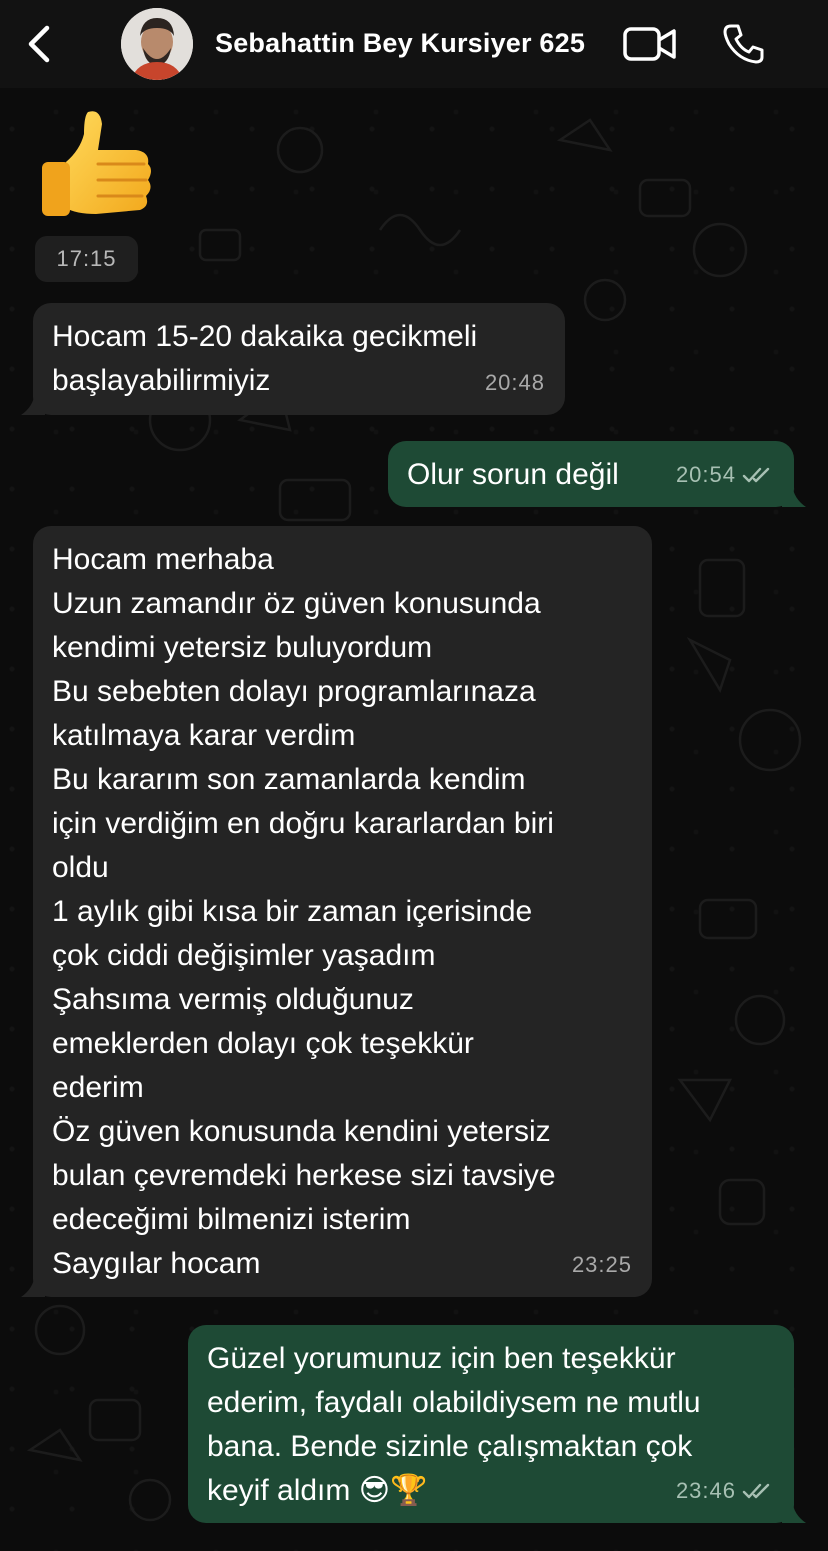  I want to click on video-camera-icon, so click(649, 44).